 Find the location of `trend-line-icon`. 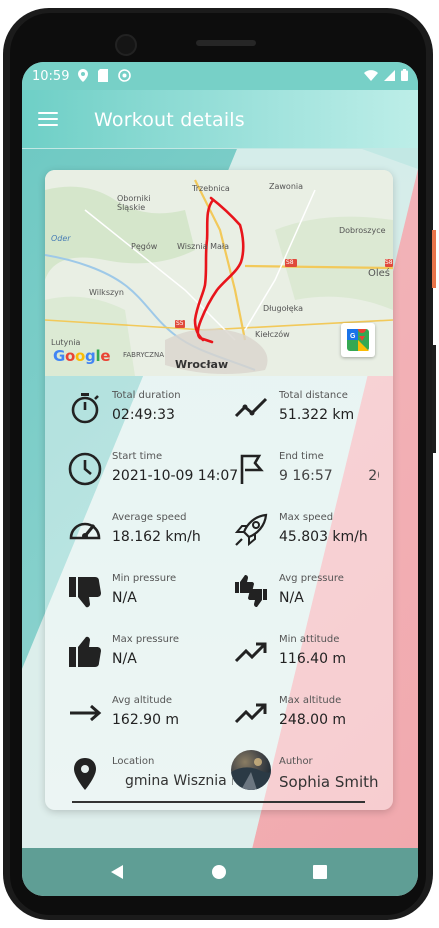

trend-line-icon is located at coordinates (251, 407).